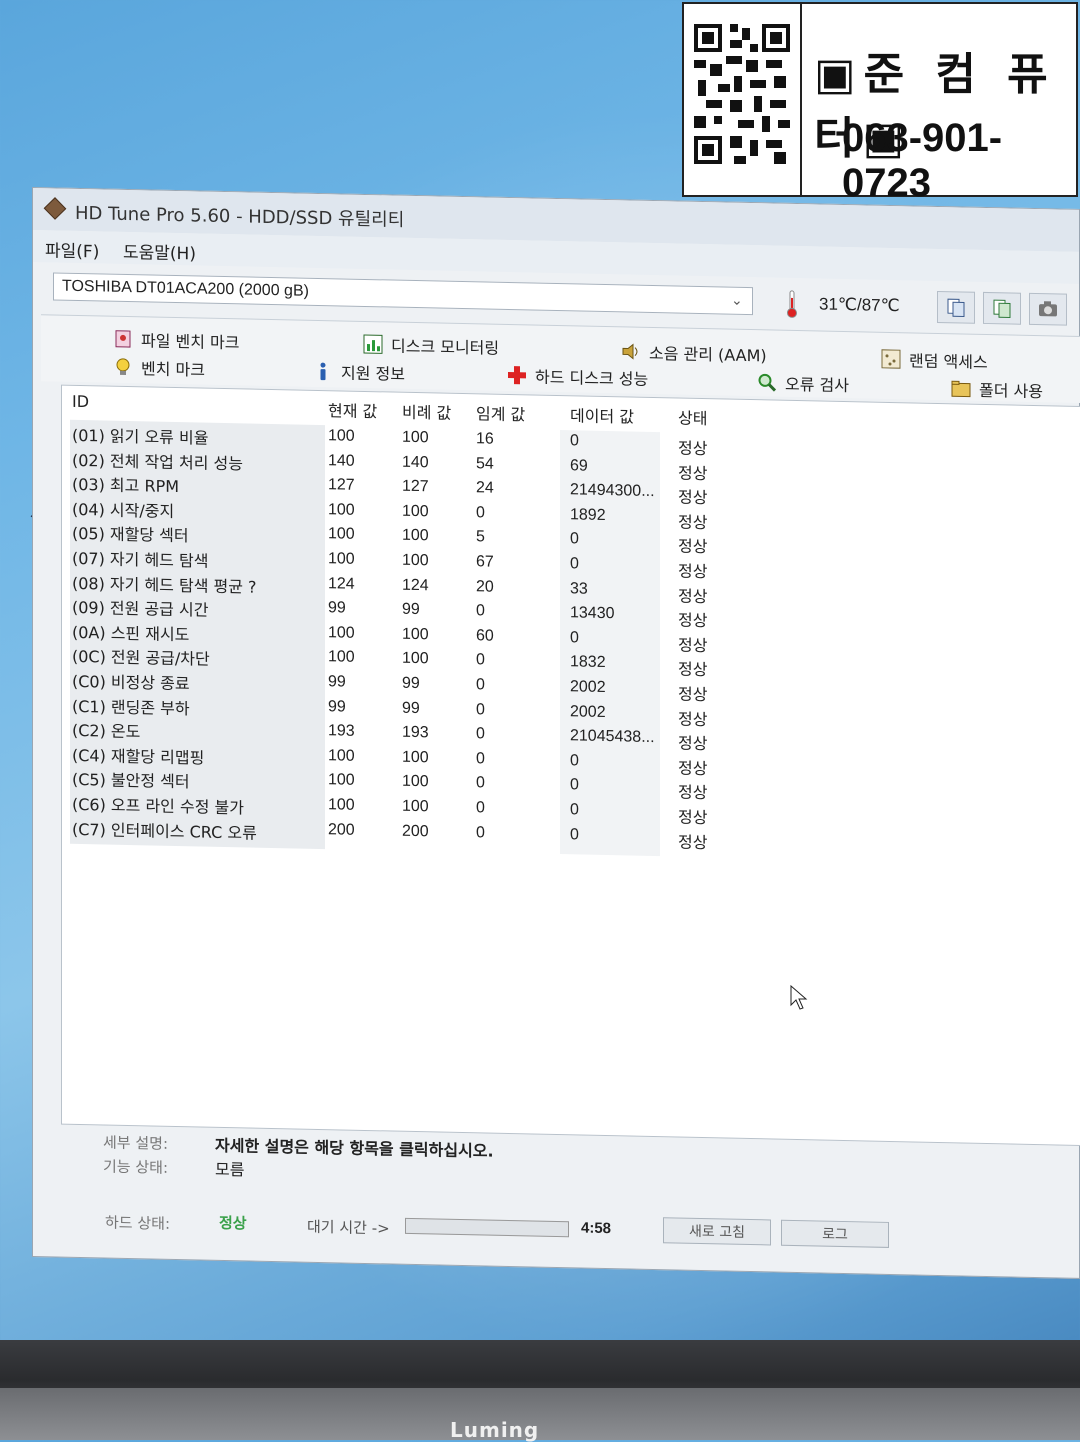  Describe the element at coordinates (485, 562) in the screenshot. I see `cell-threshold: 67` at that location.